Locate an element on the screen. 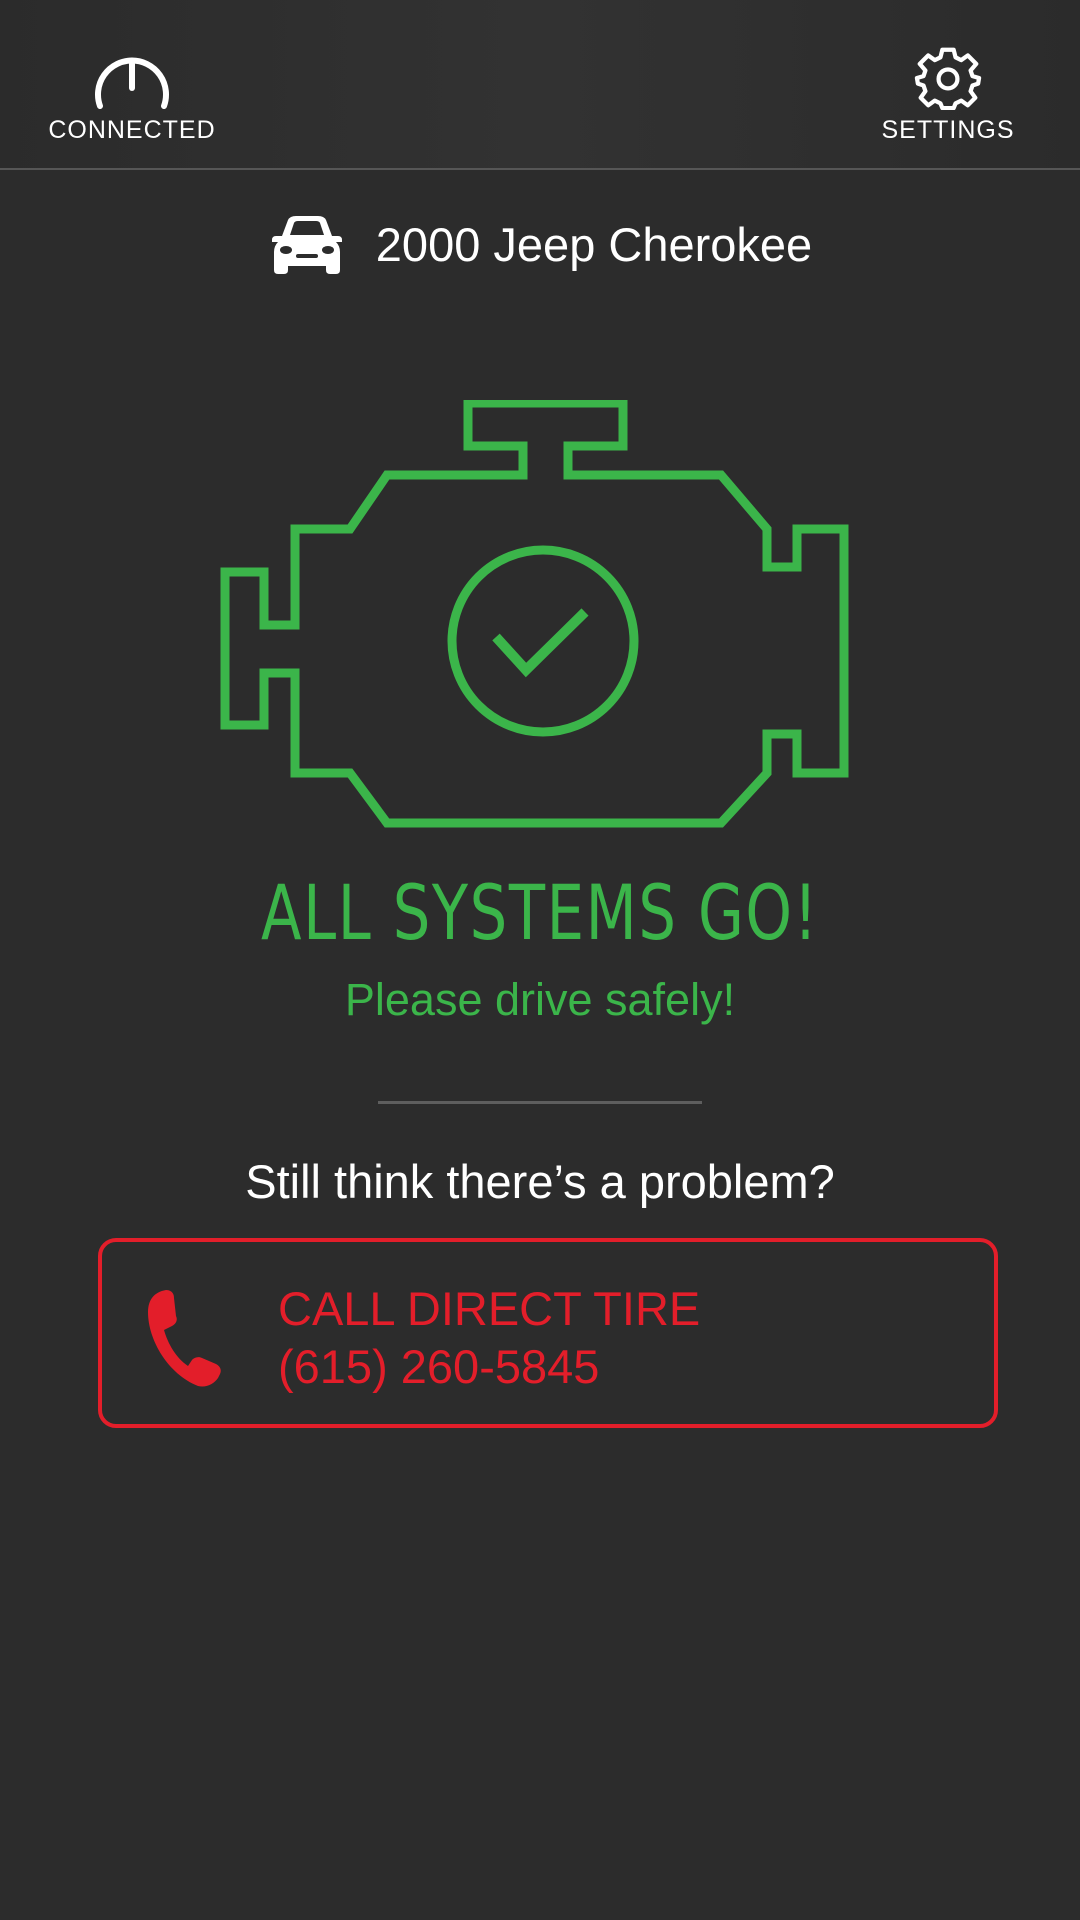 Image resolution: width=1080 pixels, height=1920 pixels. divider is located at coordinates (540, 1102).